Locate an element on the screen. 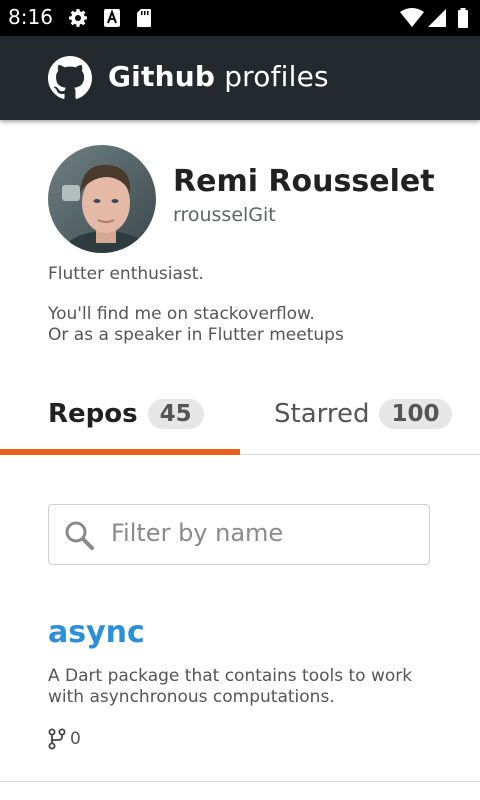 This screenshot has height=800, width=480. list-divider is located at coordinates (240, 781).